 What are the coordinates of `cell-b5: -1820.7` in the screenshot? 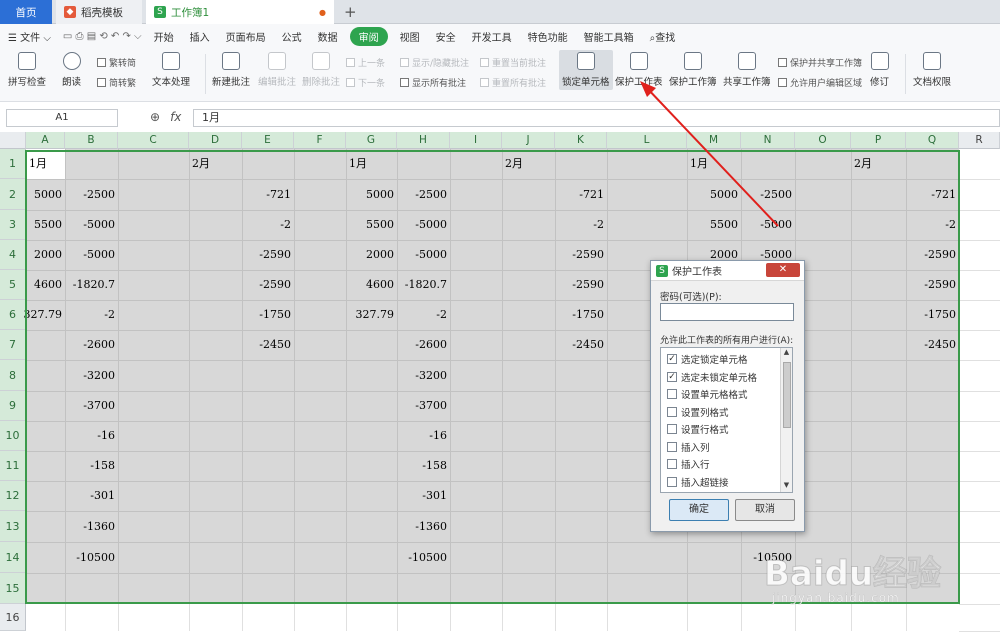 It's located at (94, 285).